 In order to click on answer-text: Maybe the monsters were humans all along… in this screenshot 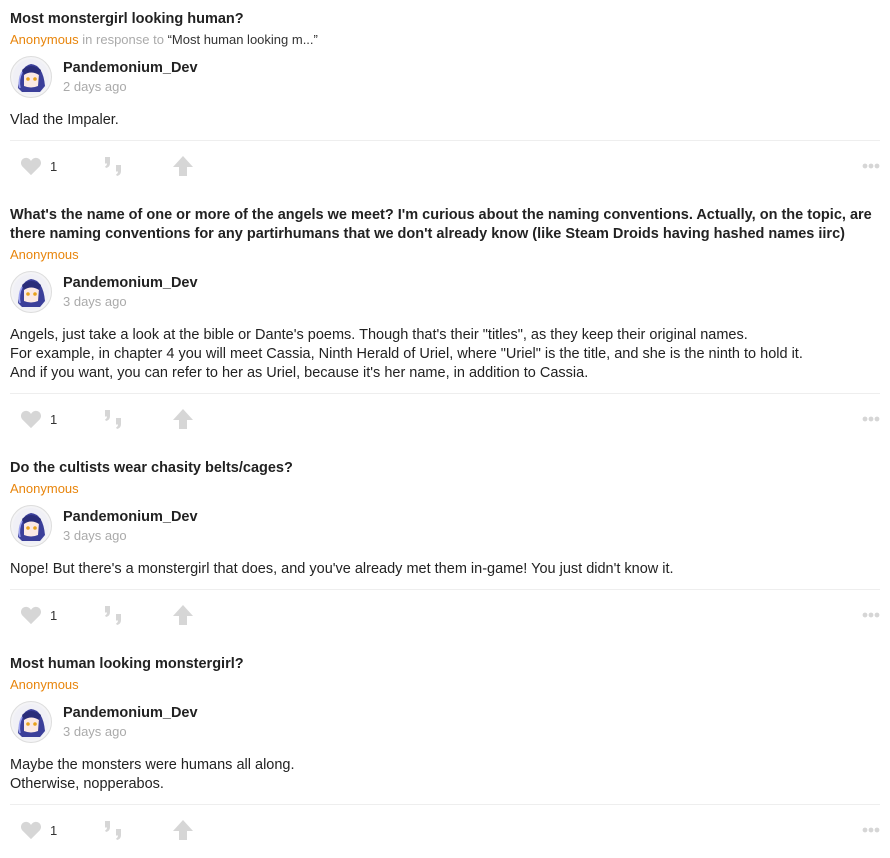, I will do `click(445, 780)`.